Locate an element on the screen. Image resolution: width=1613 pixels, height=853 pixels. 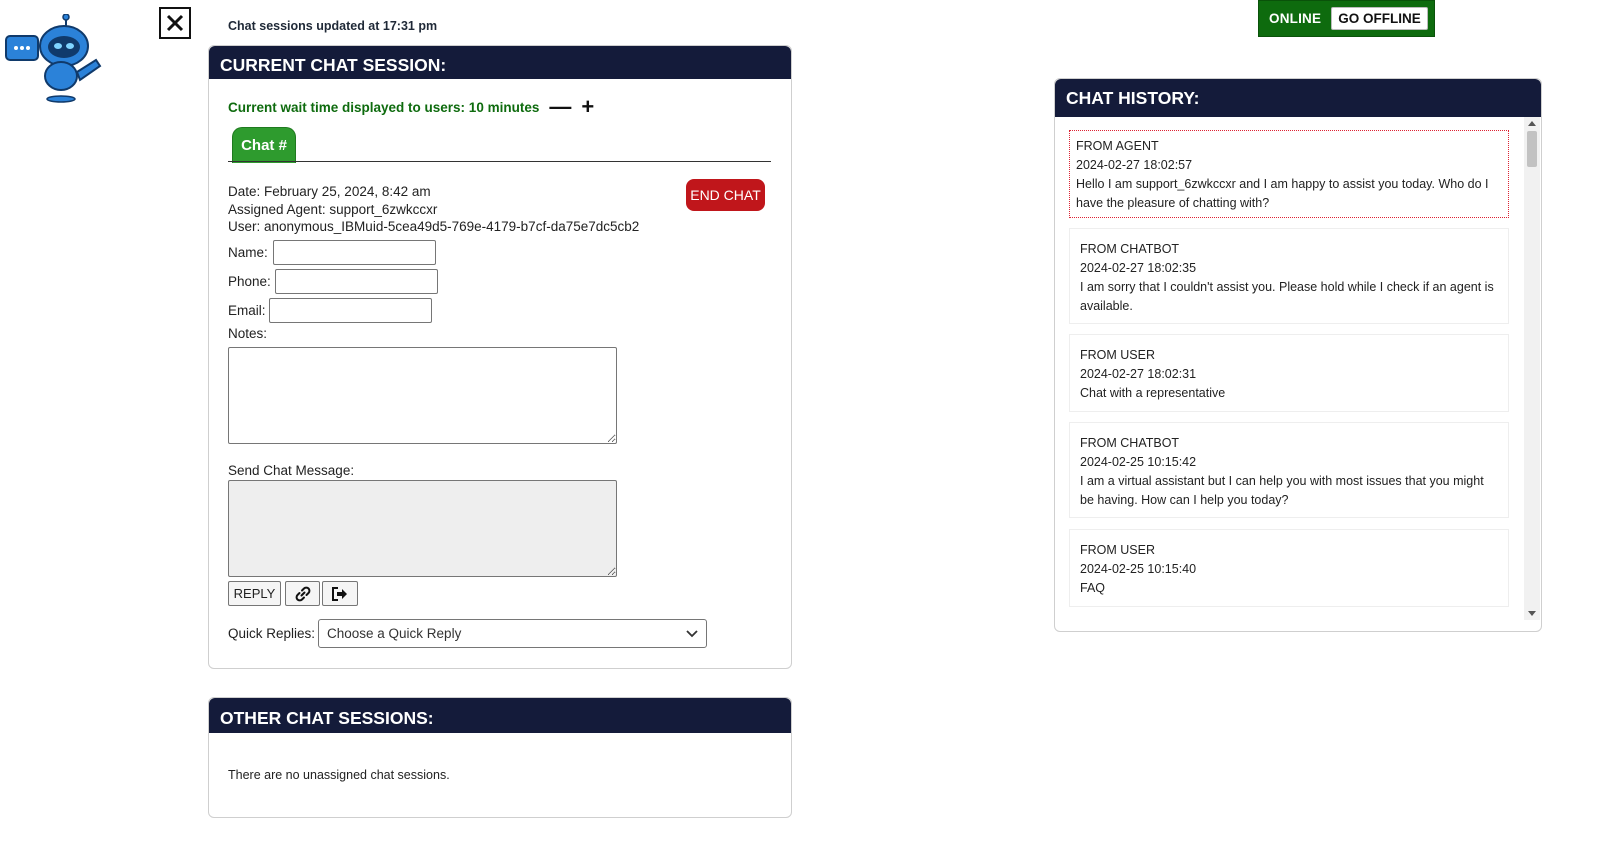
quick-replies-select: Choose a Quick Reply is located at coordinates (512, 633).